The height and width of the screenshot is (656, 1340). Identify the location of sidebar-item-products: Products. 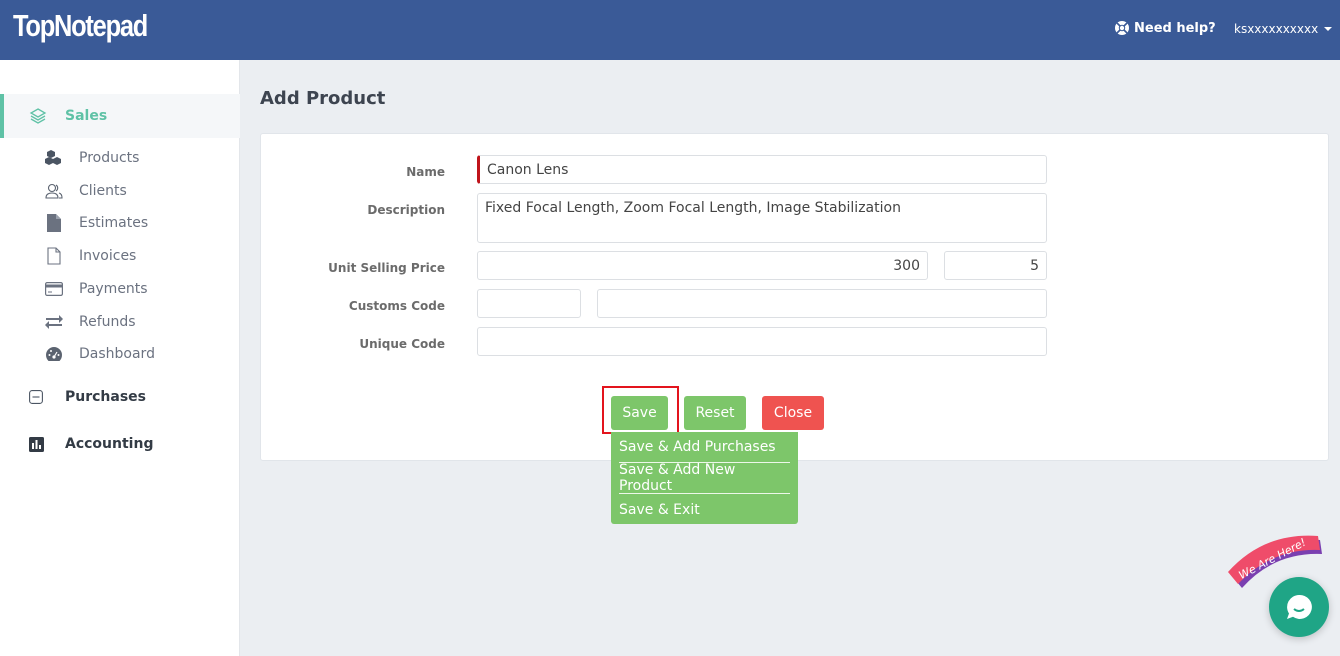
(120, 158).